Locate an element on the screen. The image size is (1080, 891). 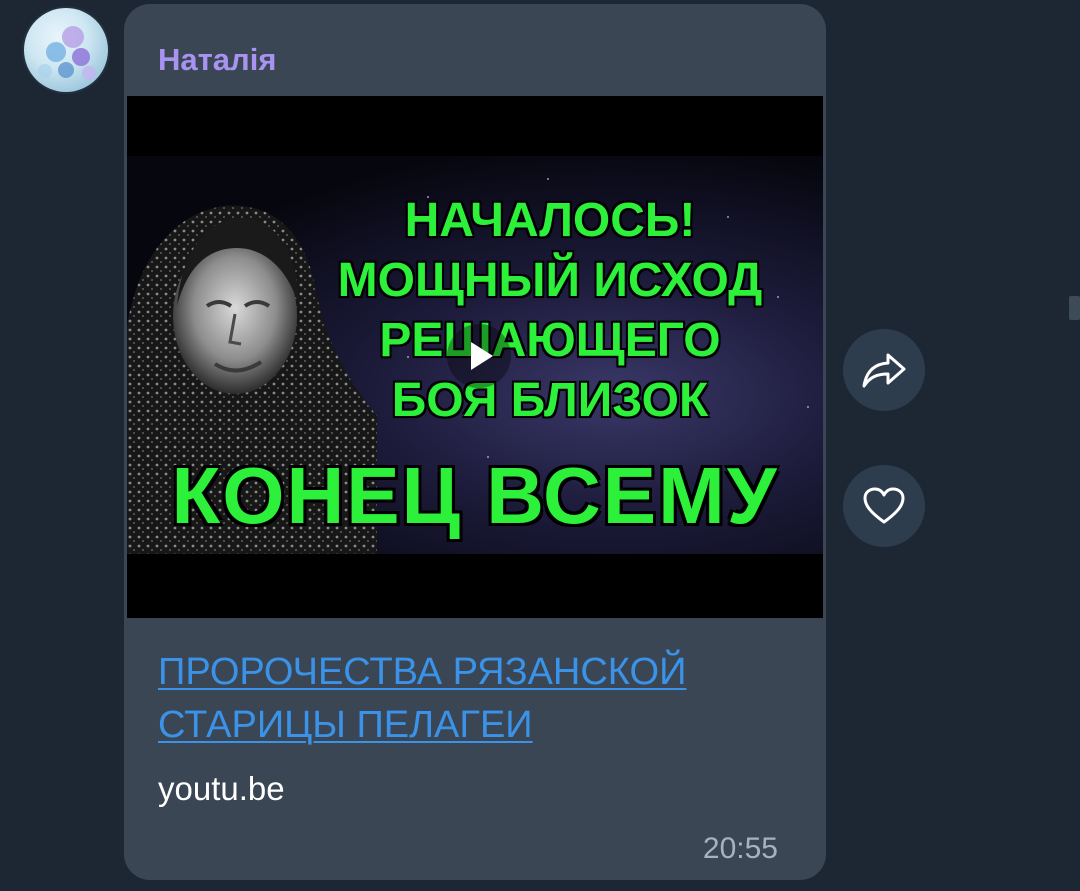
scrollbar-thumb is located at coordinates (1074, 308).